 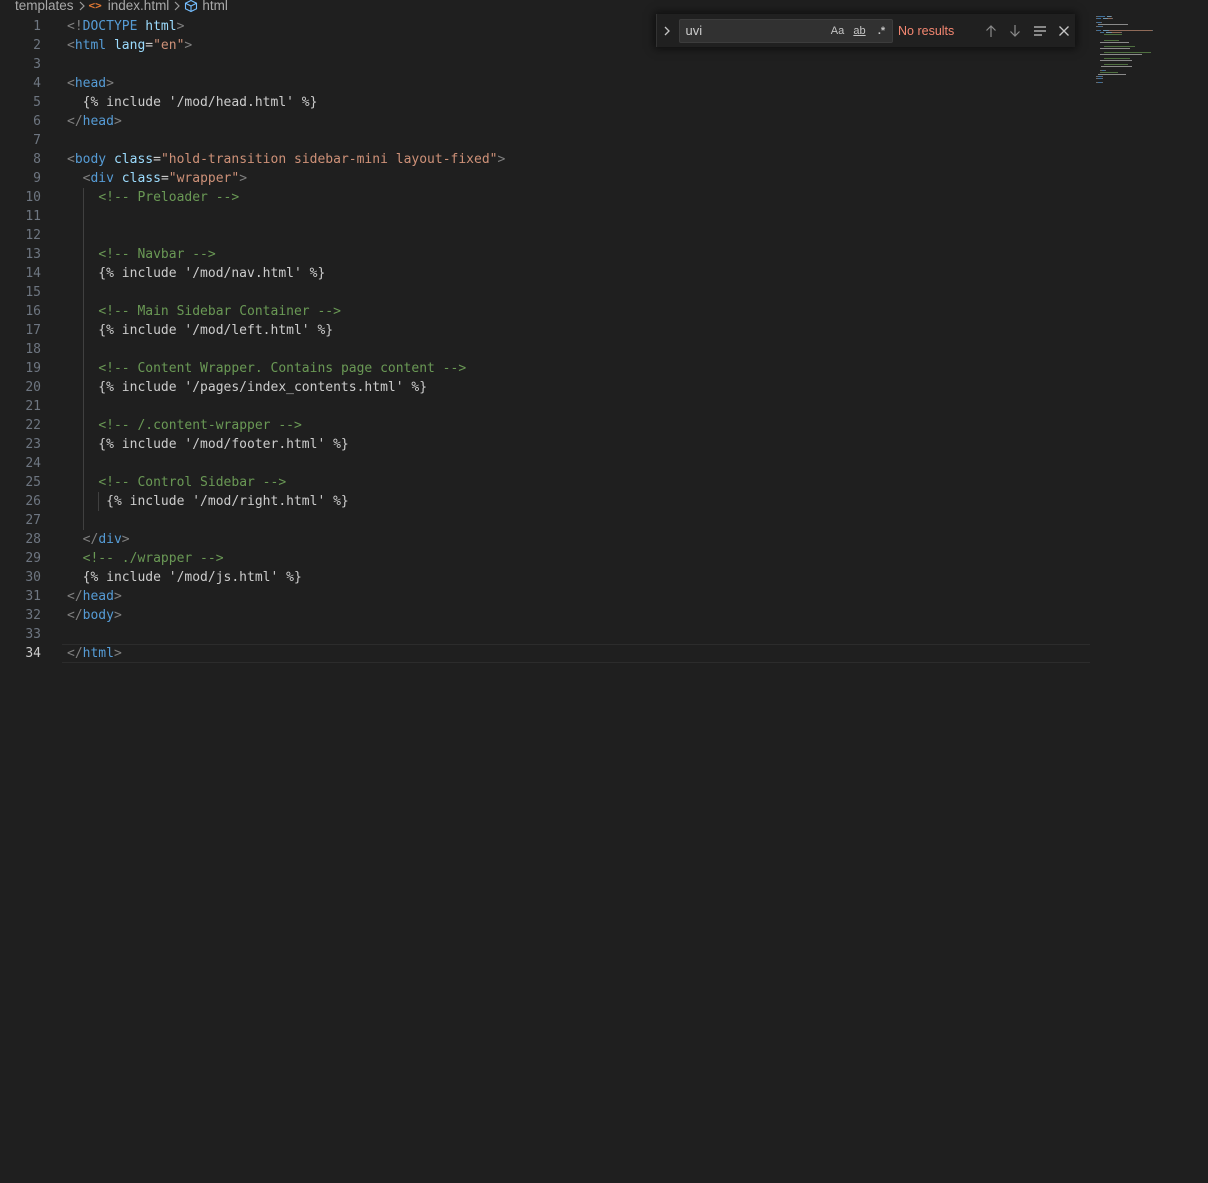 I want to click on line-number: 15, so click(x=33, y=292).